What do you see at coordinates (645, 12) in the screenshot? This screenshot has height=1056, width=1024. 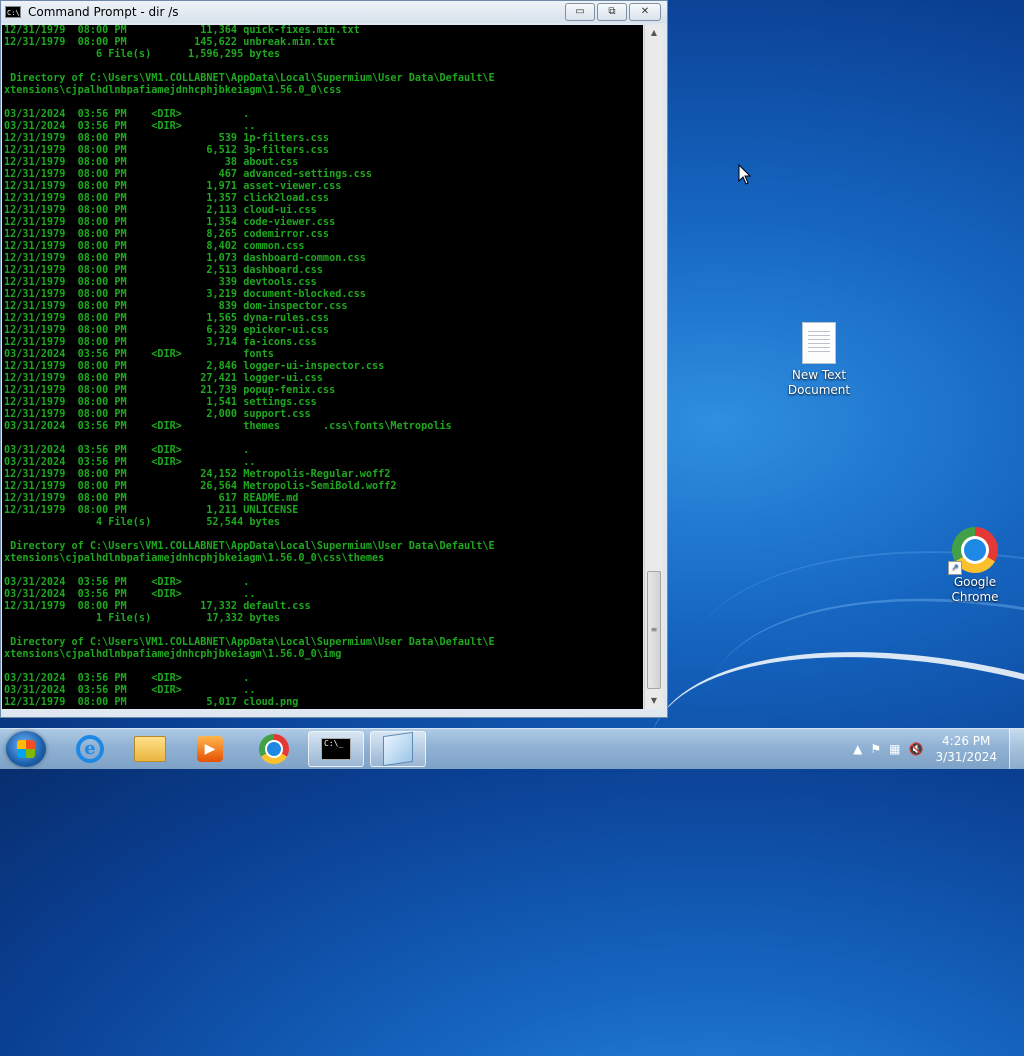 I see `close-button: ✕` at bounding box center [645, 12].